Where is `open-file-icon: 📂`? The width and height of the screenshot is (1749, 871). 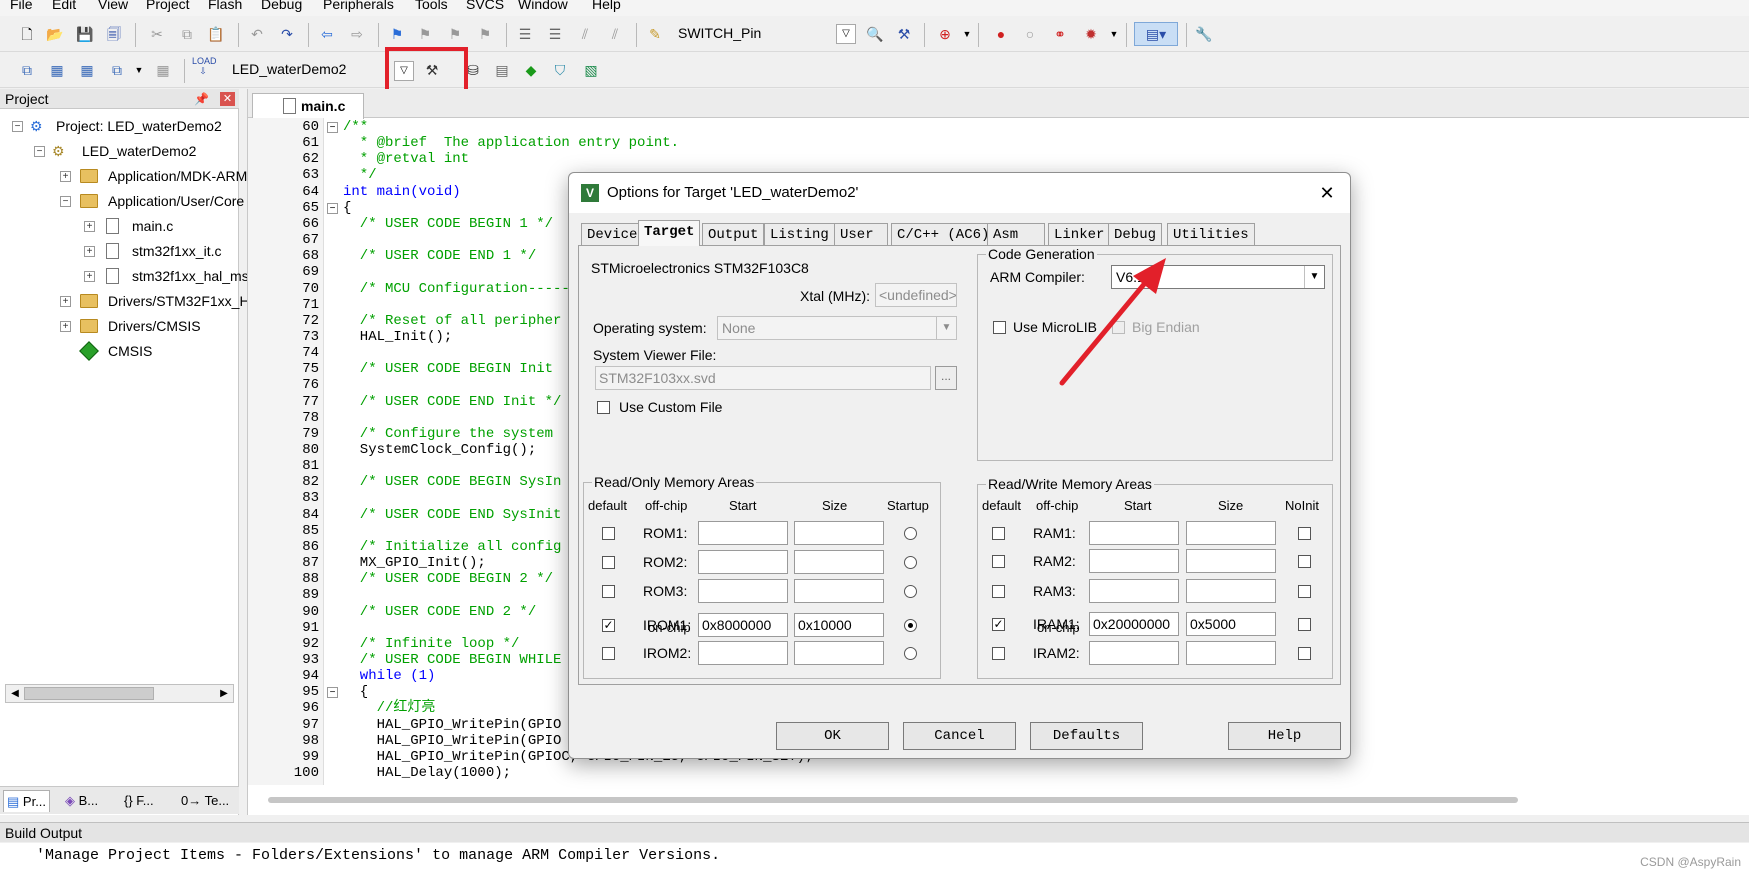 open-file-icon: 📂 is located at coordinates (55, 34).